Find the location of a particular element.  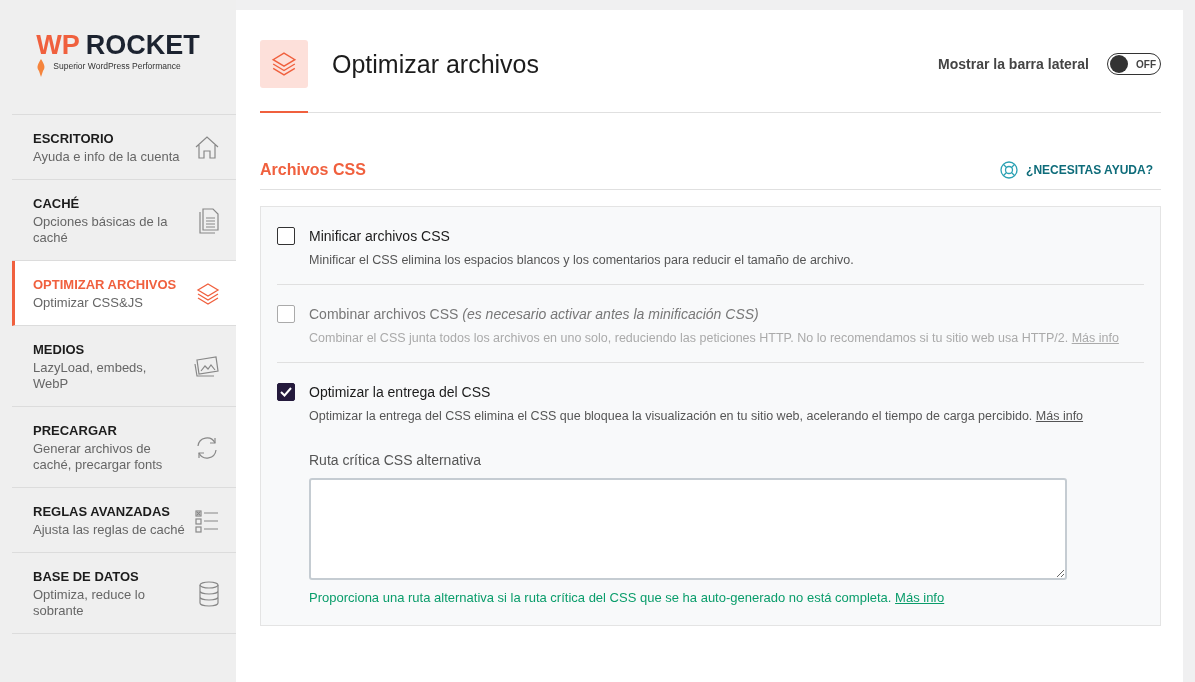

field-help: Proporciona una ruta alternativa si la ruta crítica del CSS que se ha auto-generado no está completa. Más info is located at coordinates (627, 597).